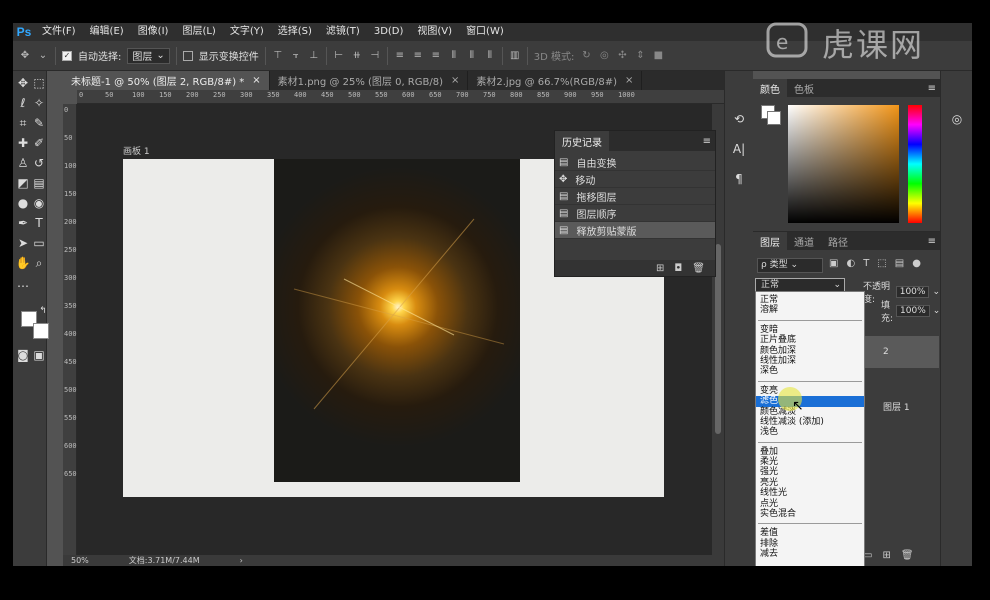 The width and height of the screenshot is (990, 600). What do you see at coordinates (810, 351) in the screenshot?
I see `blend-option: 颜色加深` at bounding box center [810, 351].